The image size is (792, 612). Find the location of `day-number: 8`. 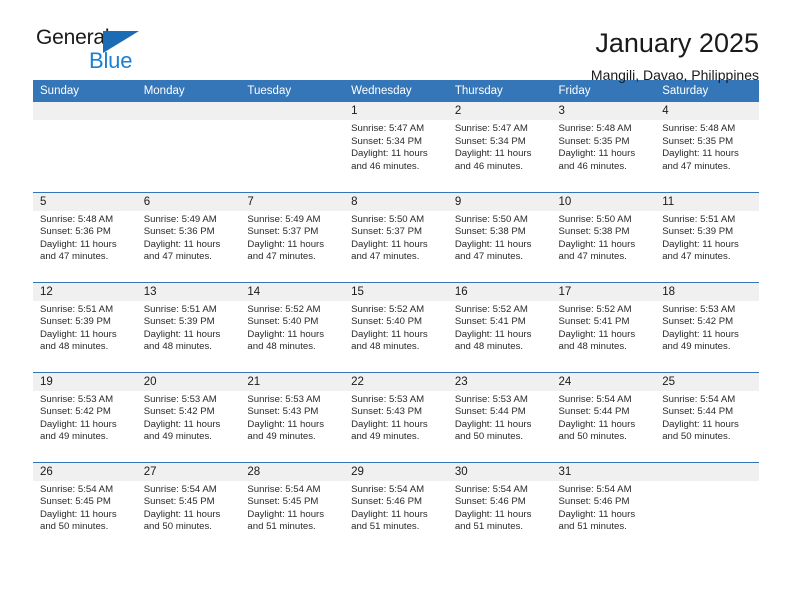

day-number: 8 is located at coordinates (396, 201).